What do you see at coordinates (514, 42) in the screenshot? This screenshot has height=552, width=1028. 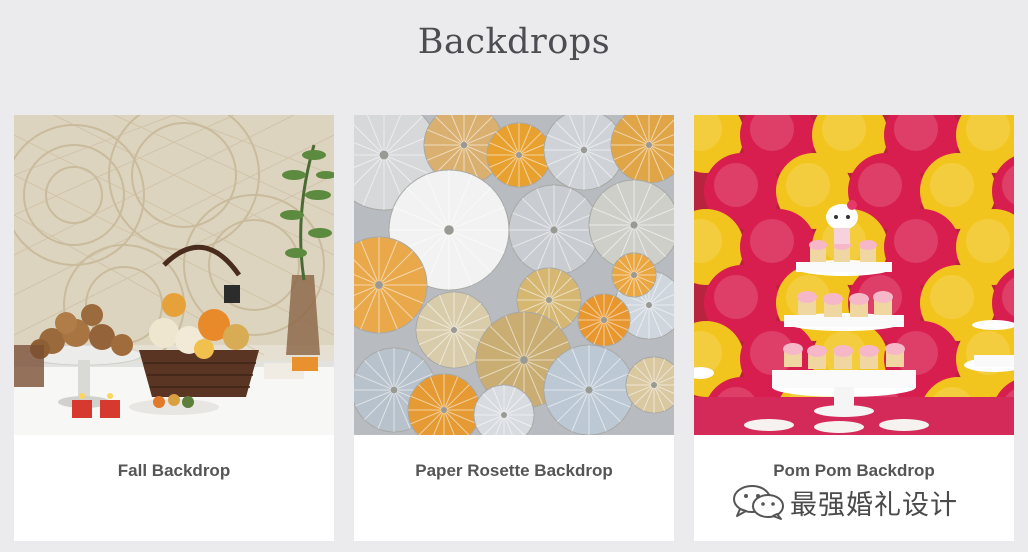 I see `page-title: Backdrops` at bounding box center [514, 42].